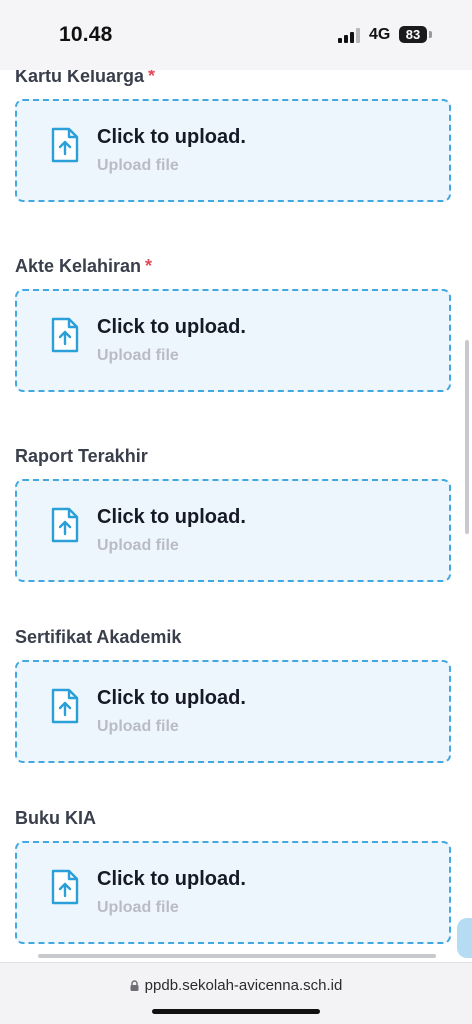 This screenshot has width=472, height=1024. Describe the element at coordinates (236, 1011) in the screenshot. I see `home-indicator` at that location.